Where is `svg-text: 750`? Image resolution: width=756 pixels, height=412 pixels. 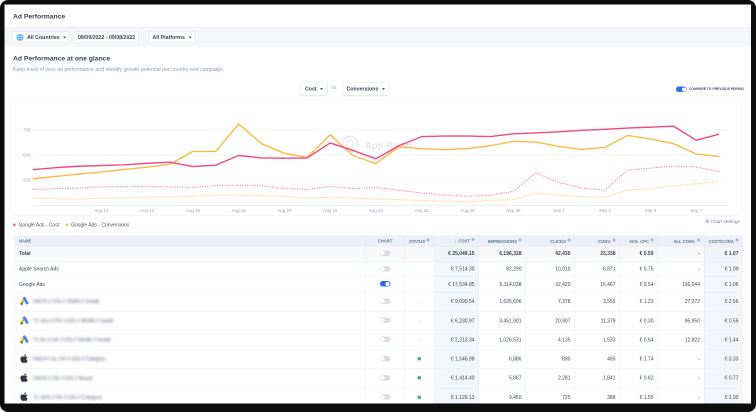 svg-text: 750 is located at coordinates (27, 129).